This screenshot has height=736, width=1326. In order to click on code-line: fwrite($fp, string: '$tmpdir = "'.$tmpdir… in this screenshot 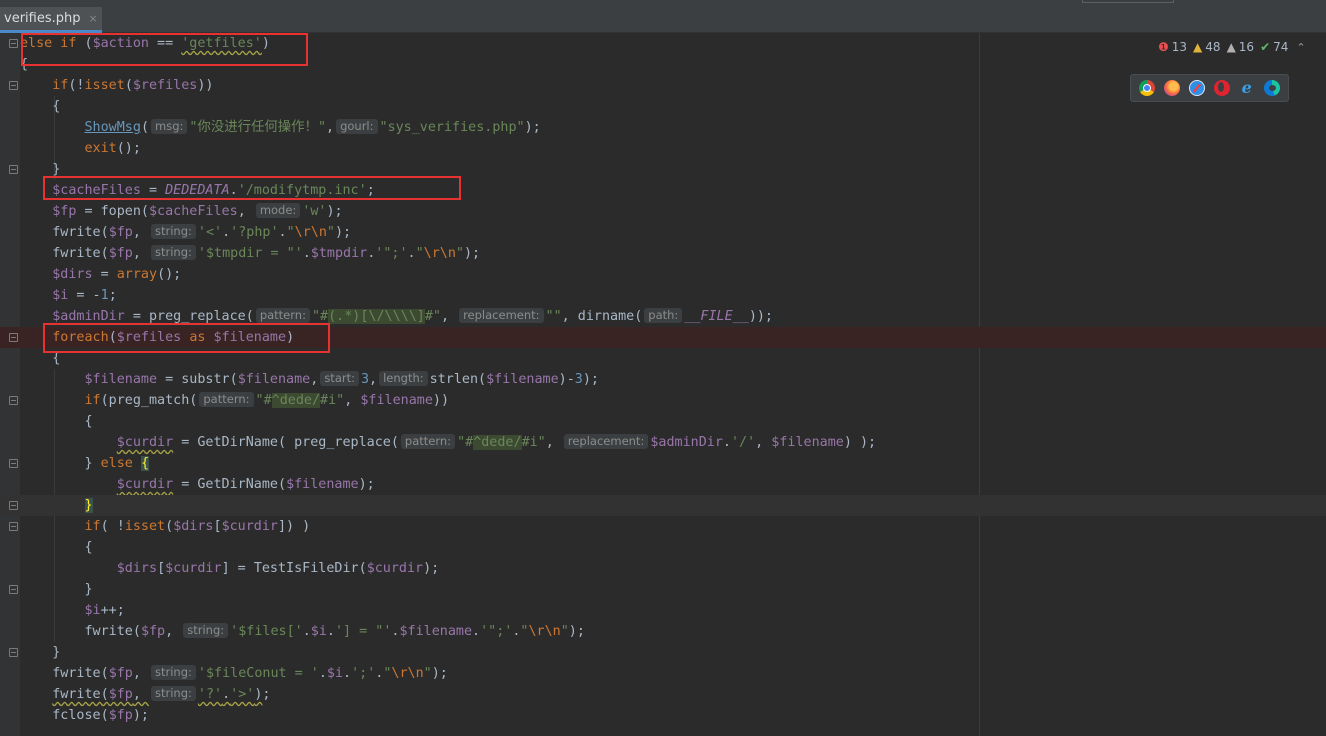, I will do `click(663, 253)`.